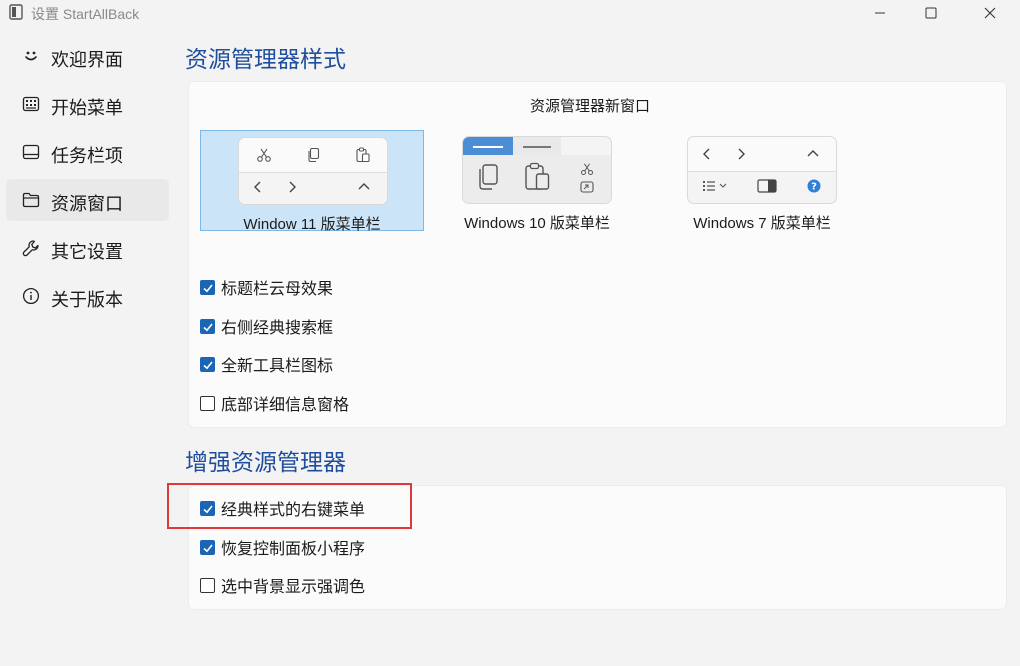 The image size is (1020, 666). I want to click on section-title-enhance: 增强资源管理器, so click(265, 462).